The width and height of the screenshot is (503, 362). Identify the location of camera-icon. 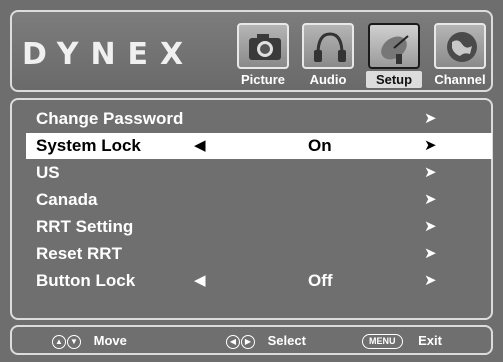
(263, 46).